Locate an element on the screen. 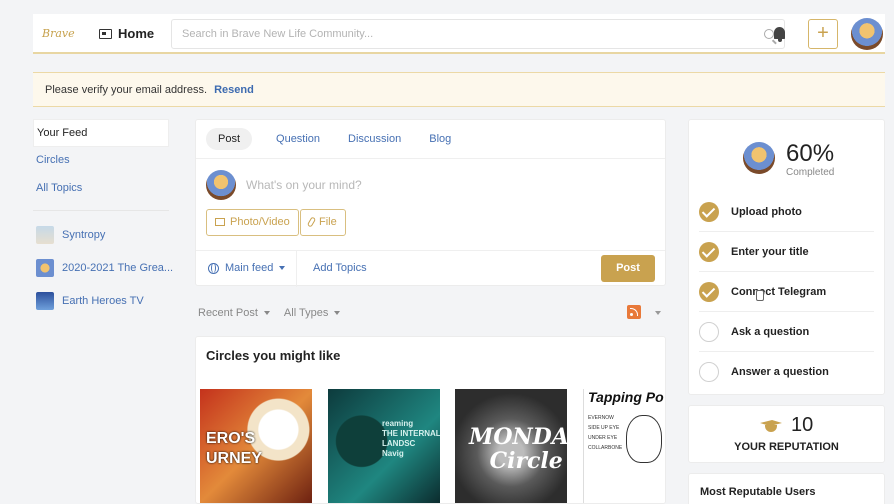  paperclip-icon is located at coordinates (311, 222).